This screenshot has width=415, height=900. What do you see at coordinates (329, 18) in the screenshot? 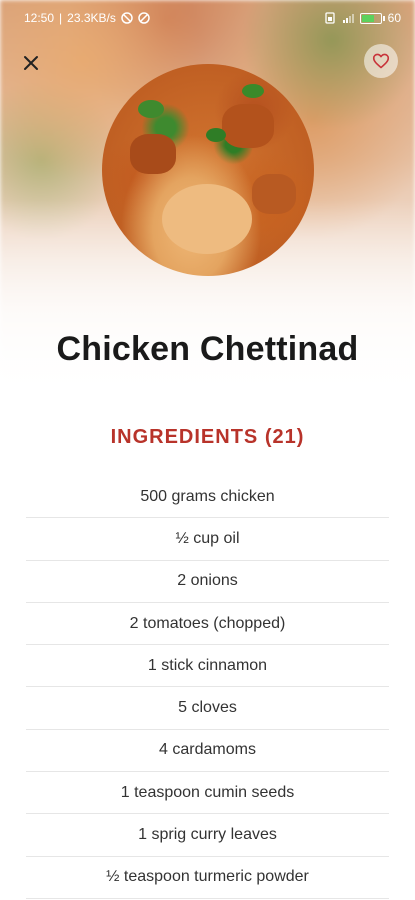
I see `sim-icon` at bounding box center [329, 18].